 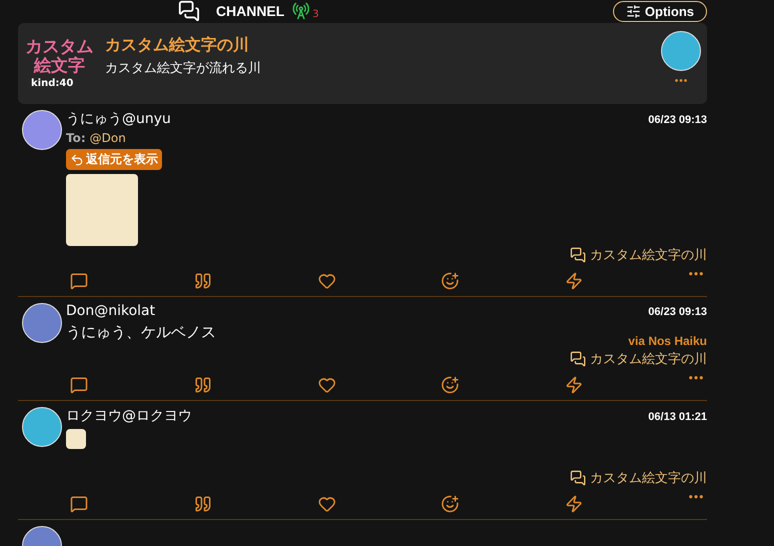 What do you see at coordinates (315, 14) in the screenshot?
I see `relay-count: 3` at bounding box center [315, 14].